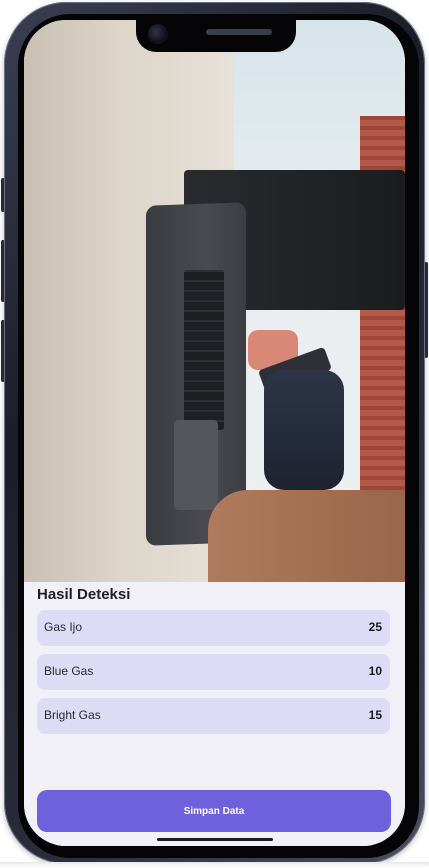  Describe the element at coordinates (375, 671) in the screenshot. I see `result-count: 10` at that location.